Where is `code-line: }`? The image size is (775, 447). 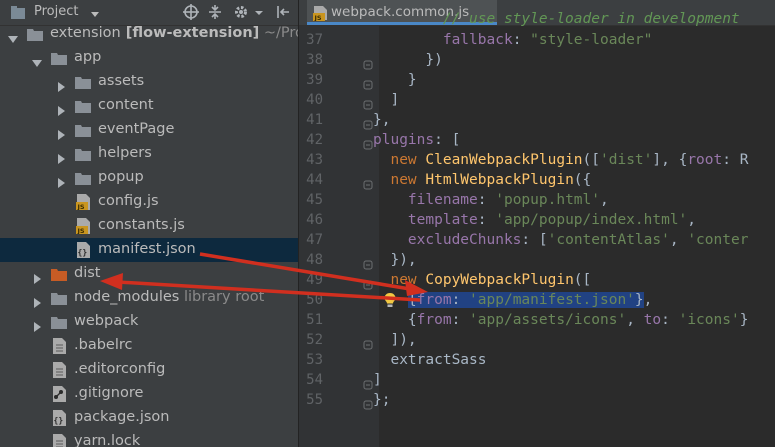
code-line: } is located at coordinates (395, 80).